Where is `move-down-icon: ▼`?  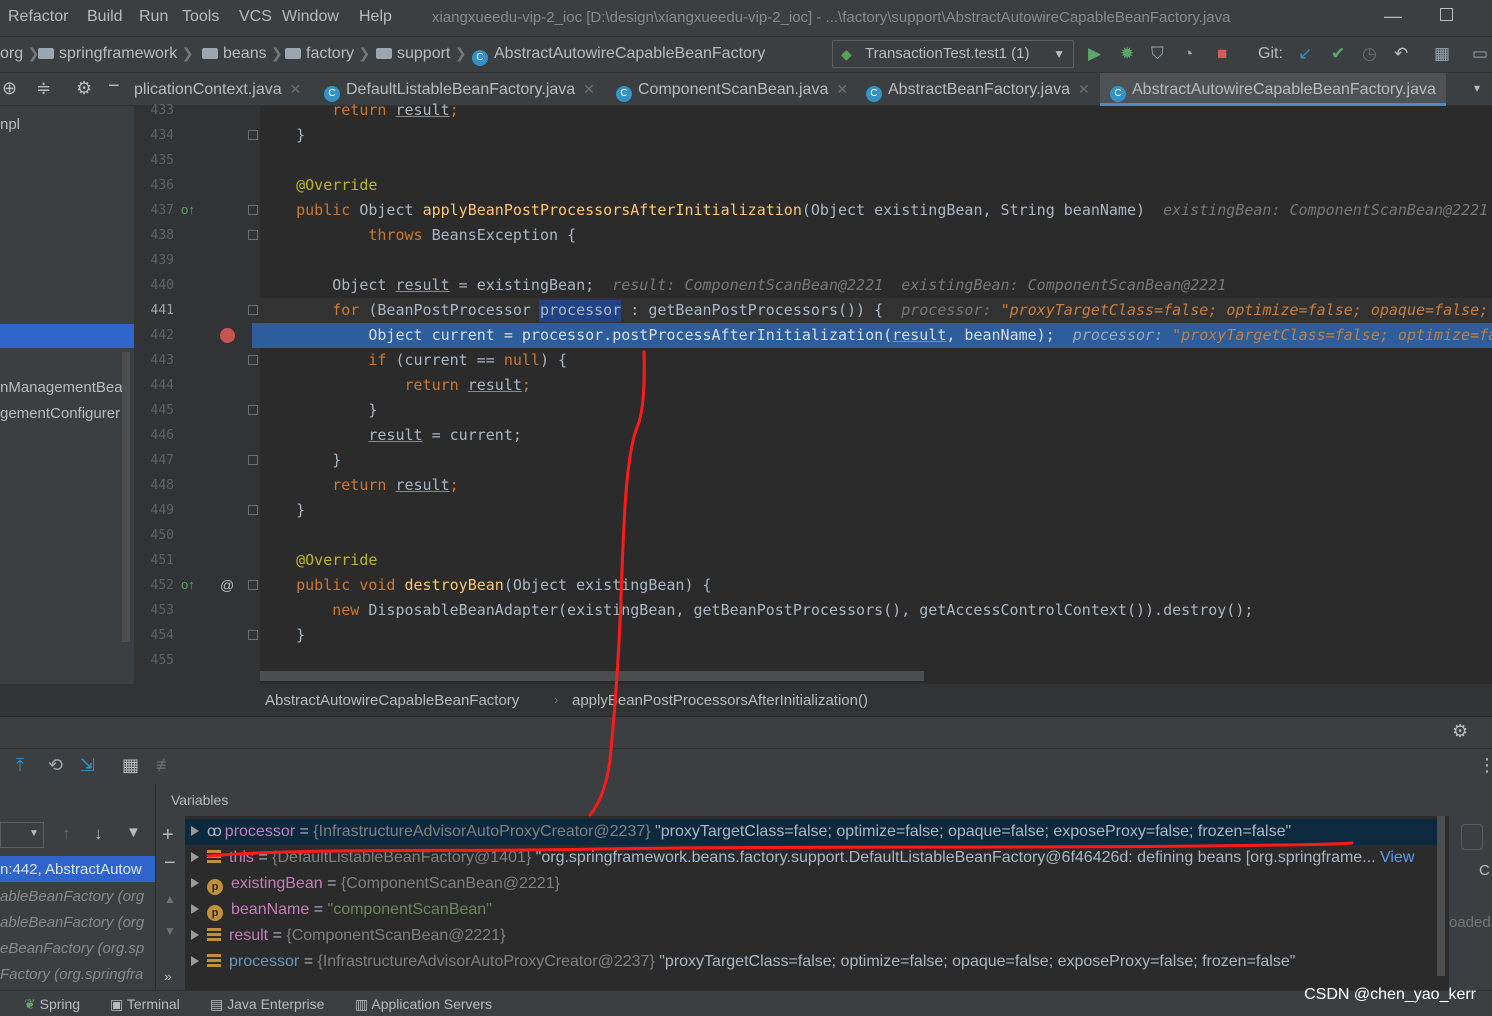 move-down-icon: ▼ is located at coordinates (170, 931).